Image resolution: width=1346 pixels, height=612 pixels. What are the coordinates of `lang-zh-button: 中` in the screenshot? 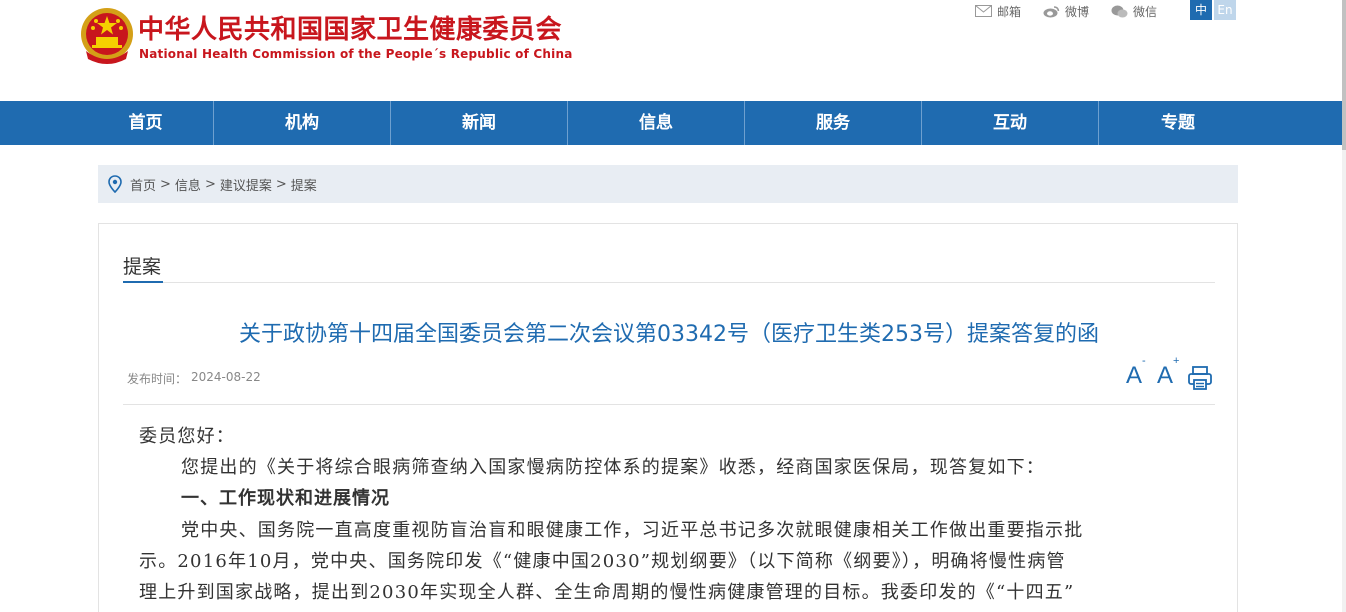 It's located at (1201, 10).